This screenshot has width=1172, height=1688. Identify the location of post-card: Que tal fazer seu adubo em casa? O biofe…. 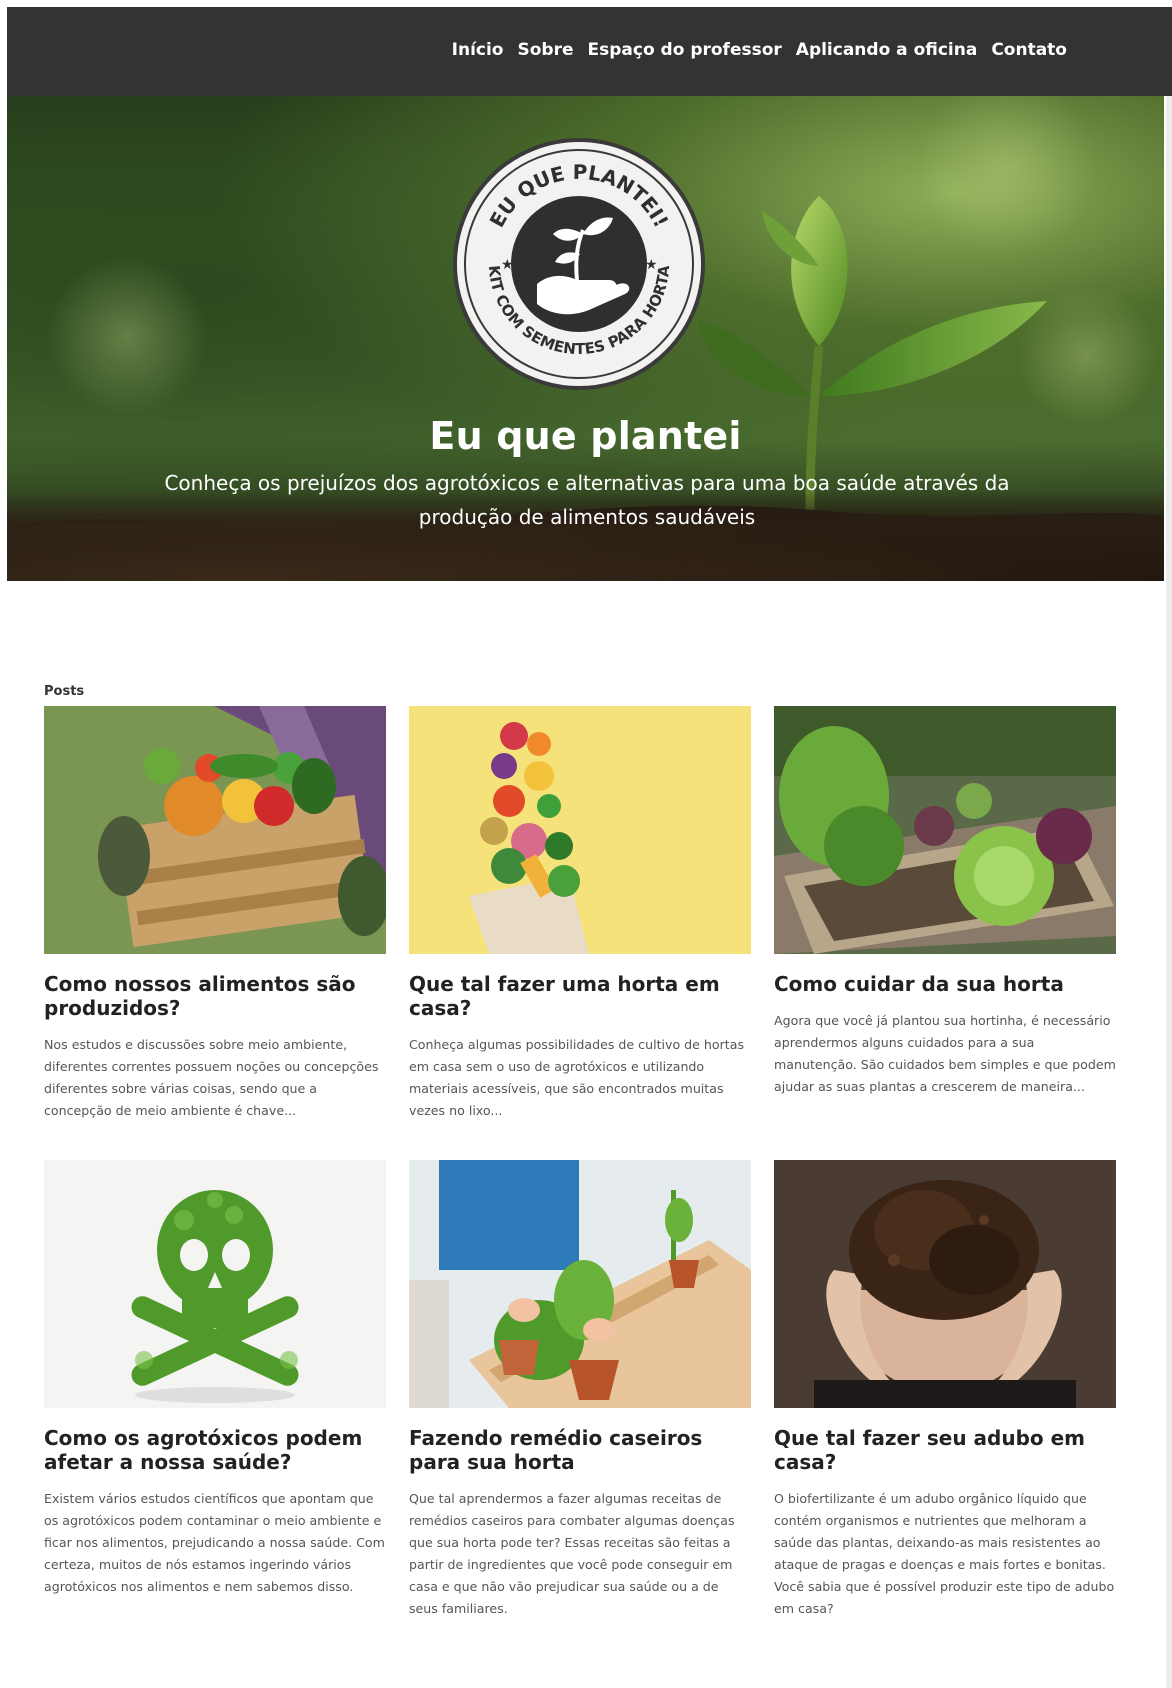
(945, 1390).